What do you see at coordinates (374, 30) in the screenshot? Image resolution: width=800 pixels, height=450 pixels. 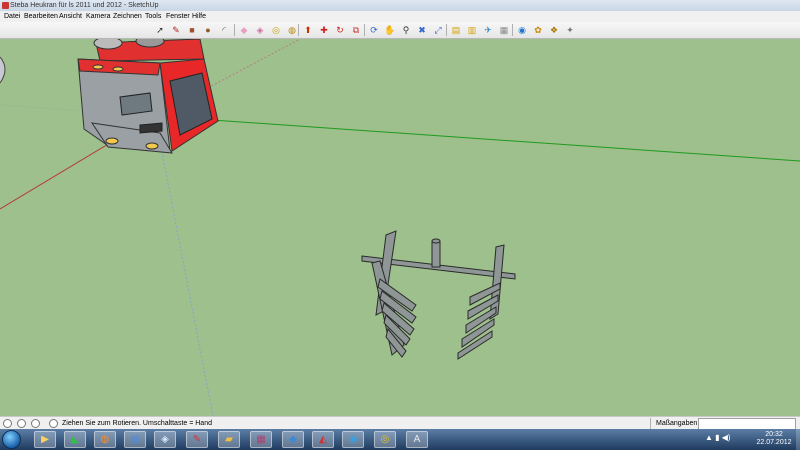 I see `orbit-icon: ⟳` at bounding box center [374, 30].